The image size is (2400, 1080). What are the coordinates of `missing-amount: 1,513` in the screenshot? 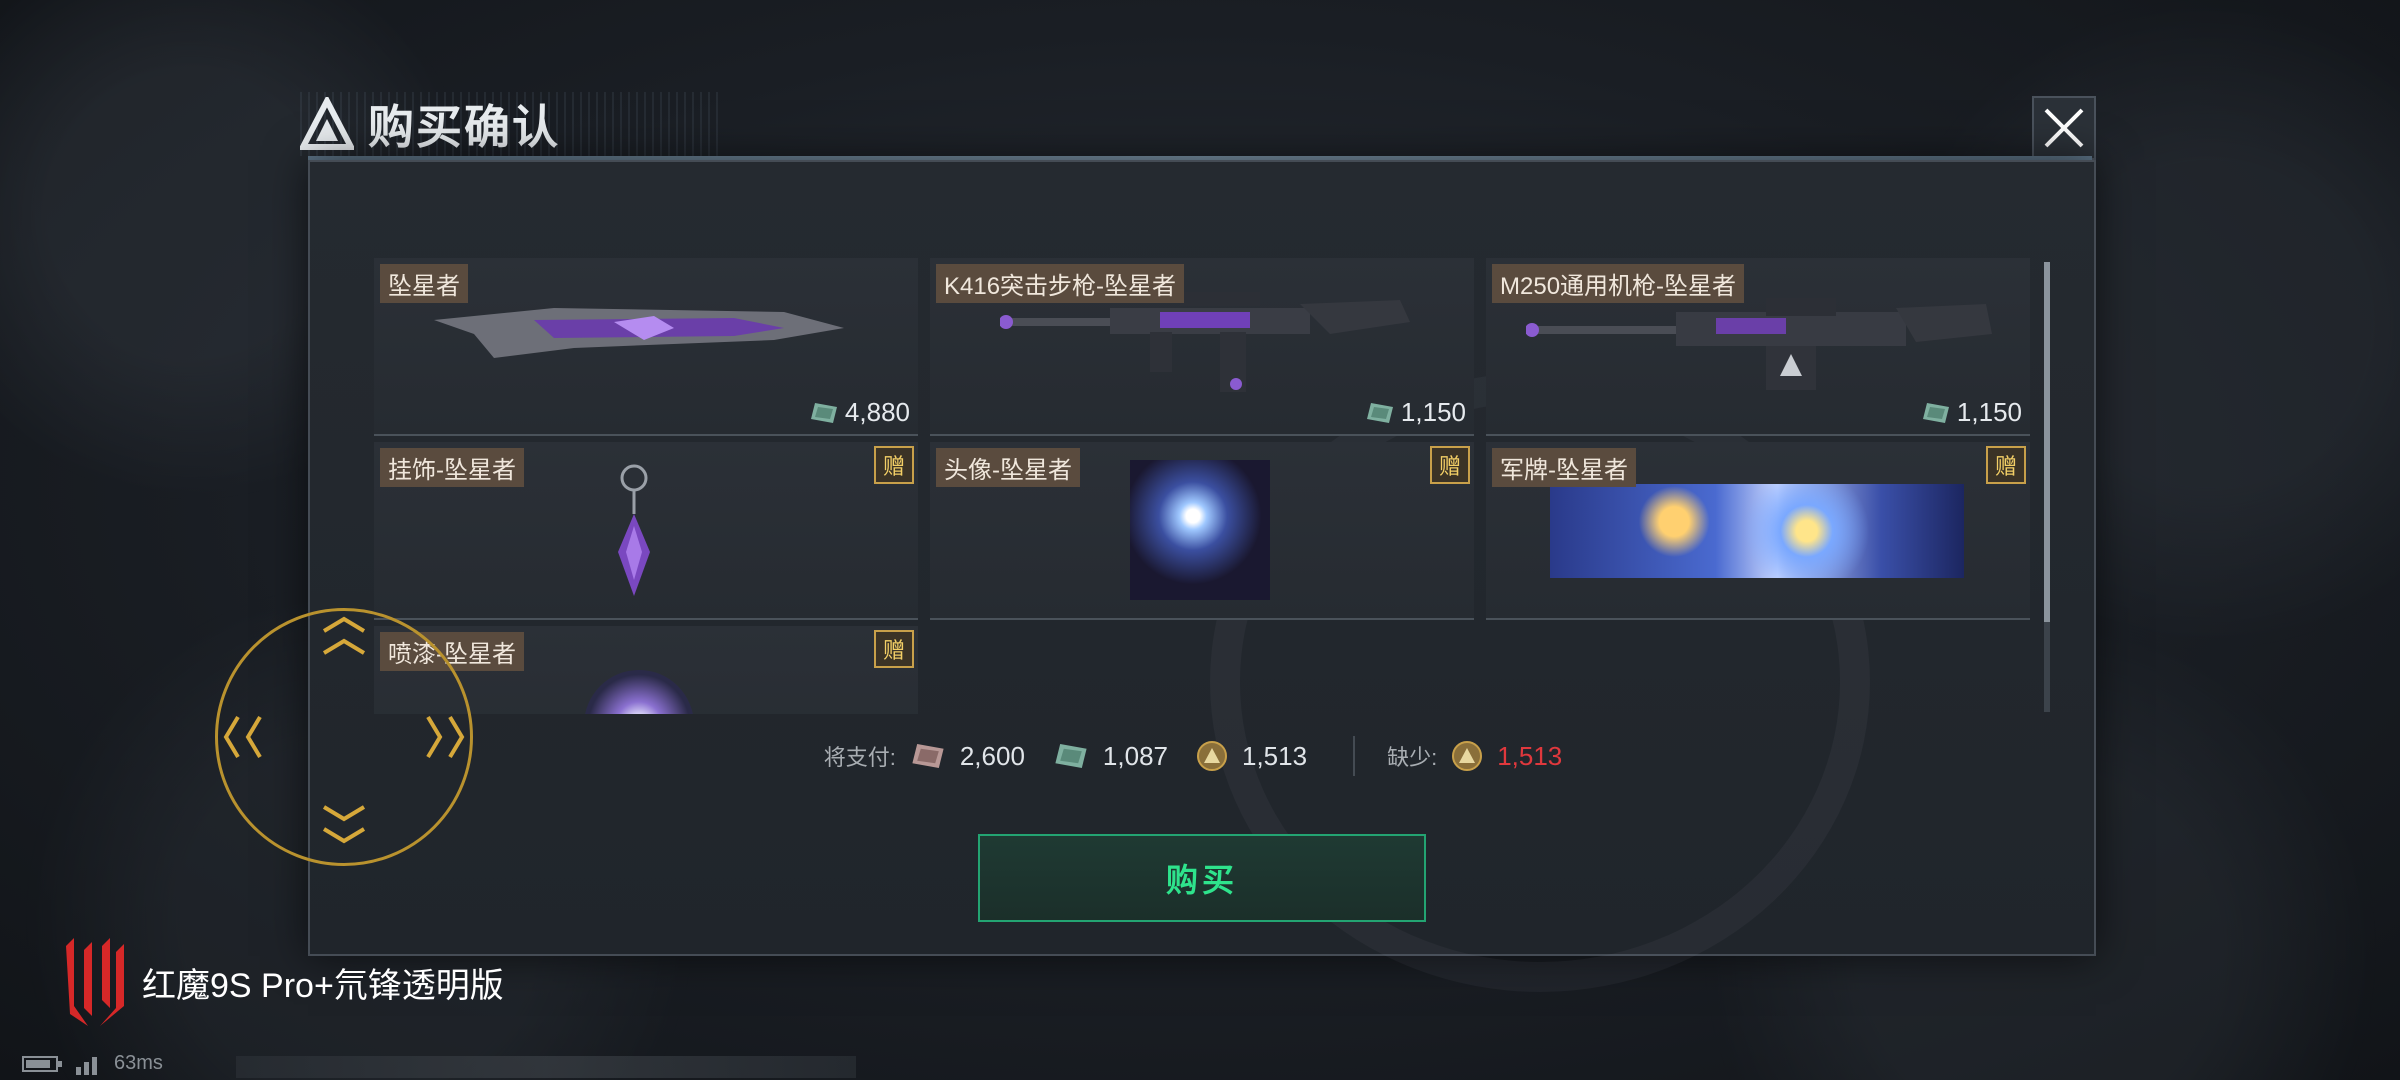 It's located at (1530, 755).